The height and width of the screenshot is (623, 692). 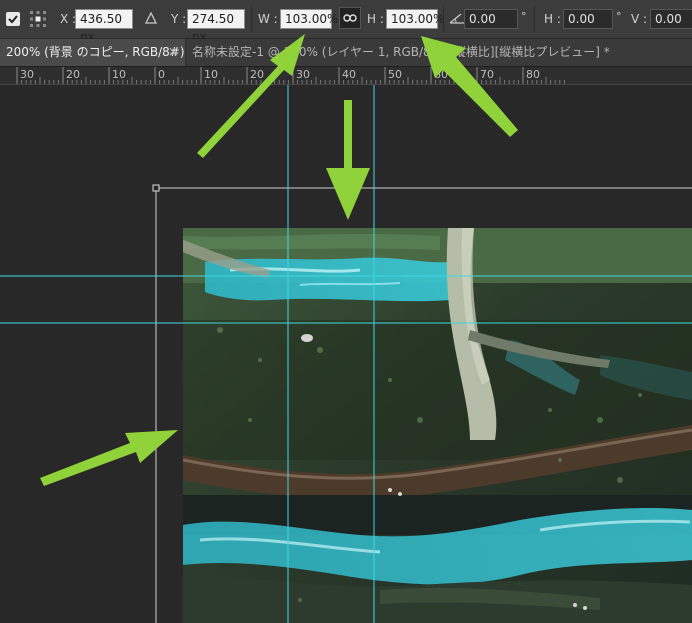 I want to click on maintain-aspect-ratio-button, so click(x=350, y=18).